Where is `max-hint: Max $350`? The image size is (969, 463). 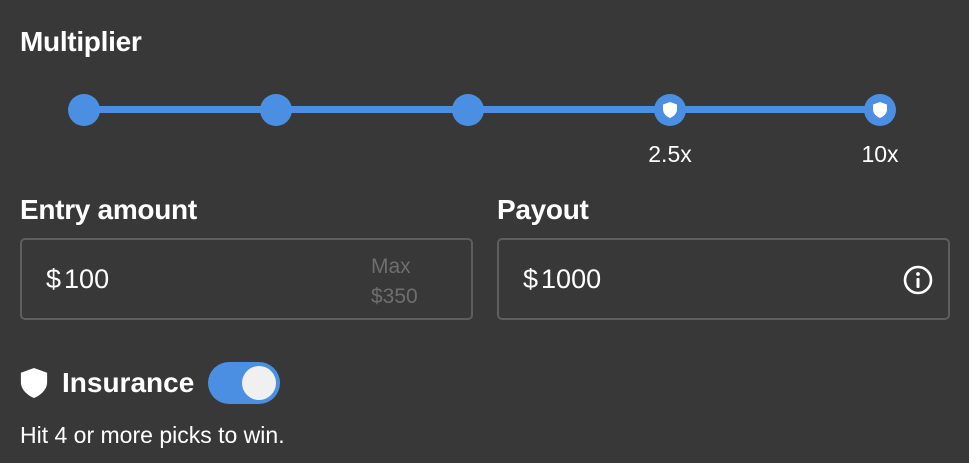 max-hint: Max $350 is located at coordinates (401, 282).